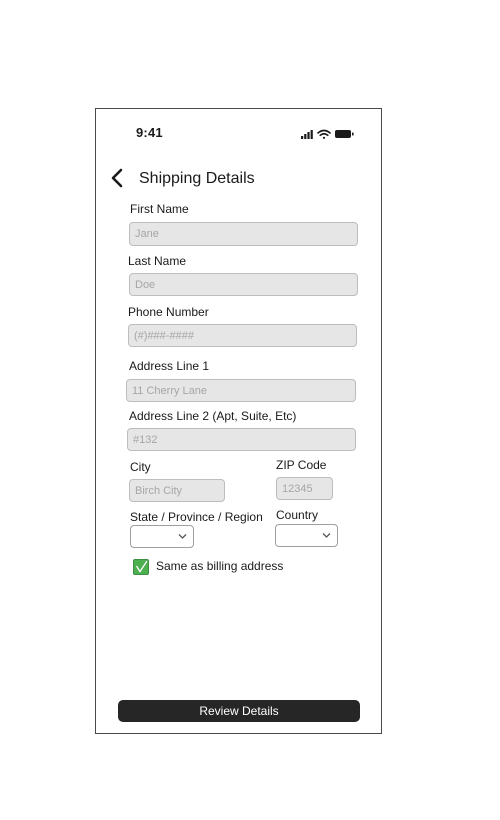 The width and height of the screenshot is (500, 820). Describe the element at coordinates (177, 490) in the screenshot. I see `city-input` at that location.